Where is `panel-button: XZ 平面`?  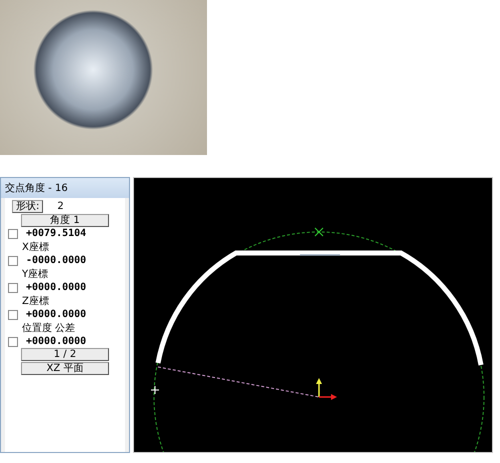
panel-button: XZ 平面 is located at coordinates (65, 368).